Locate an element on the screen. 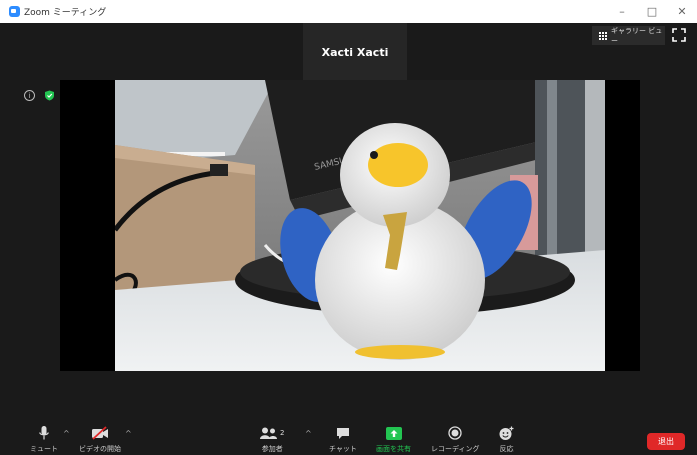  chat-button: チャット is located at coordinates (343, 439).